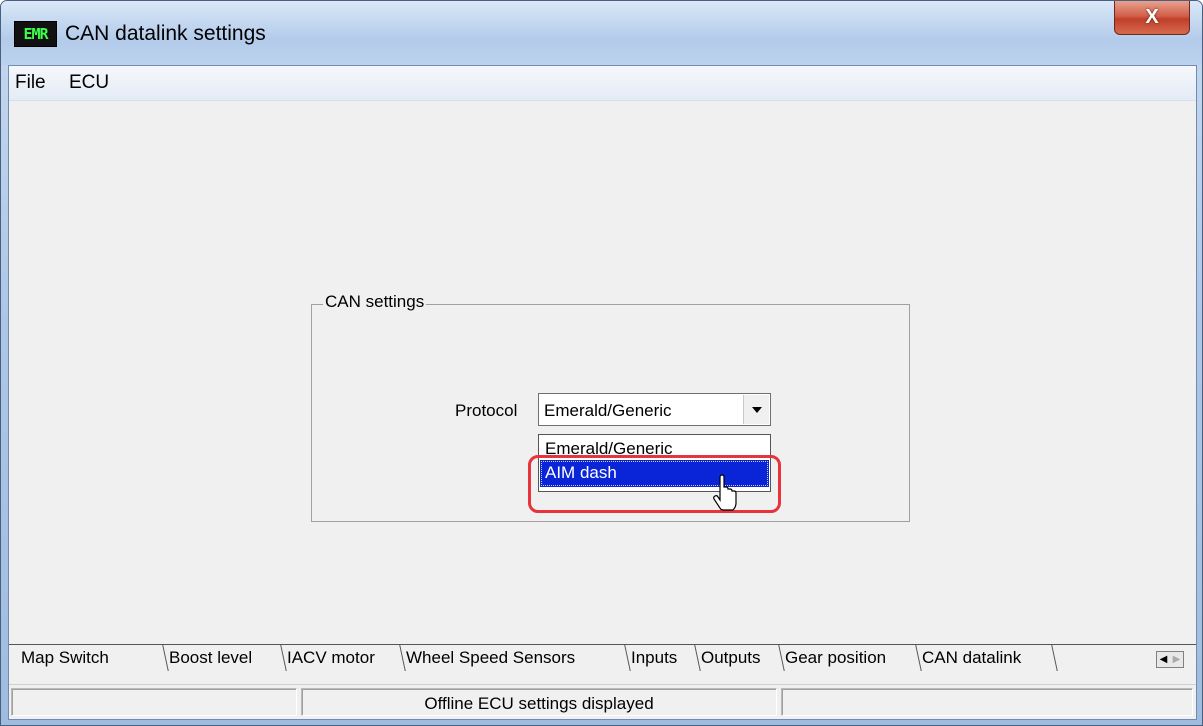  I want to click on tab-outputs: Outputs, so click(741, 658).